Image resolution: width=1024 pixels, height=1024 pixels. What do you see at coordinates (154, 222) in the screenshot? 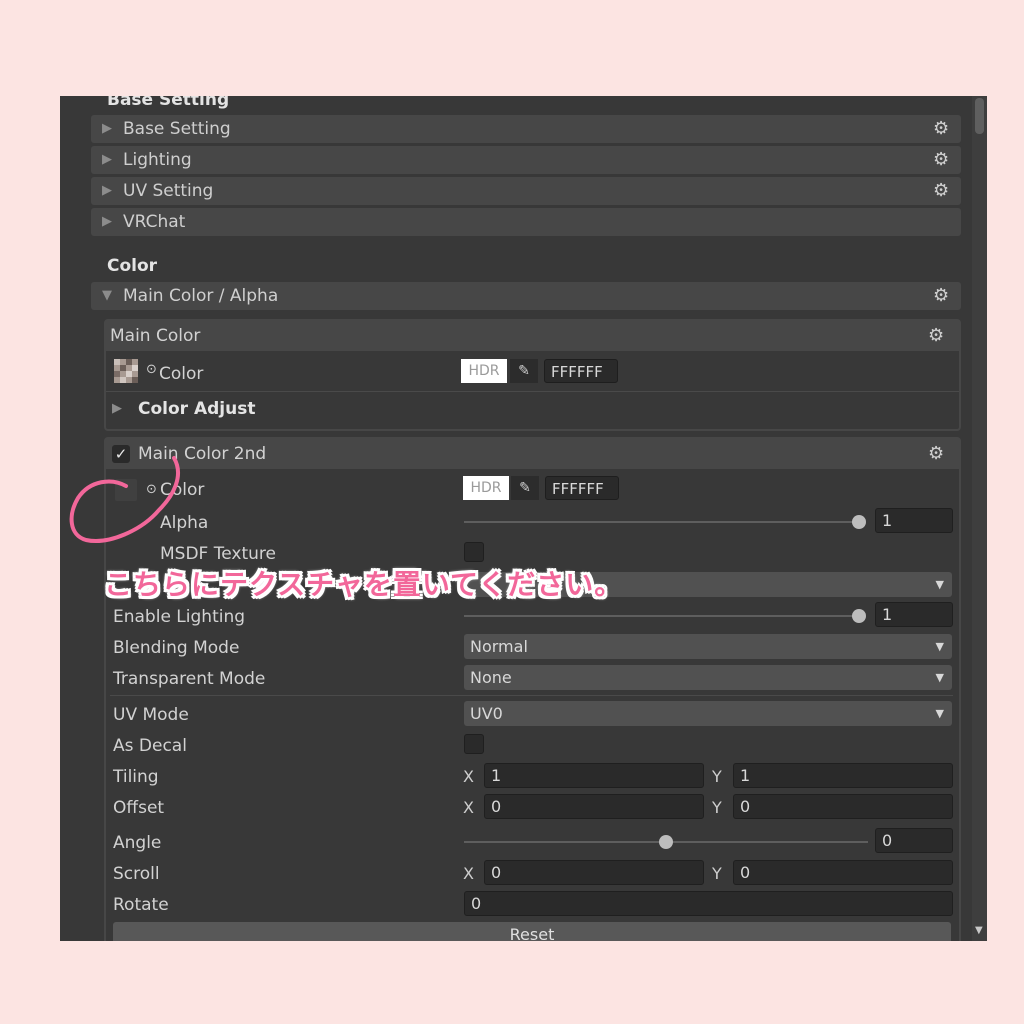
I see `foldout-label: VRChat` at bounding box center [154, 222].